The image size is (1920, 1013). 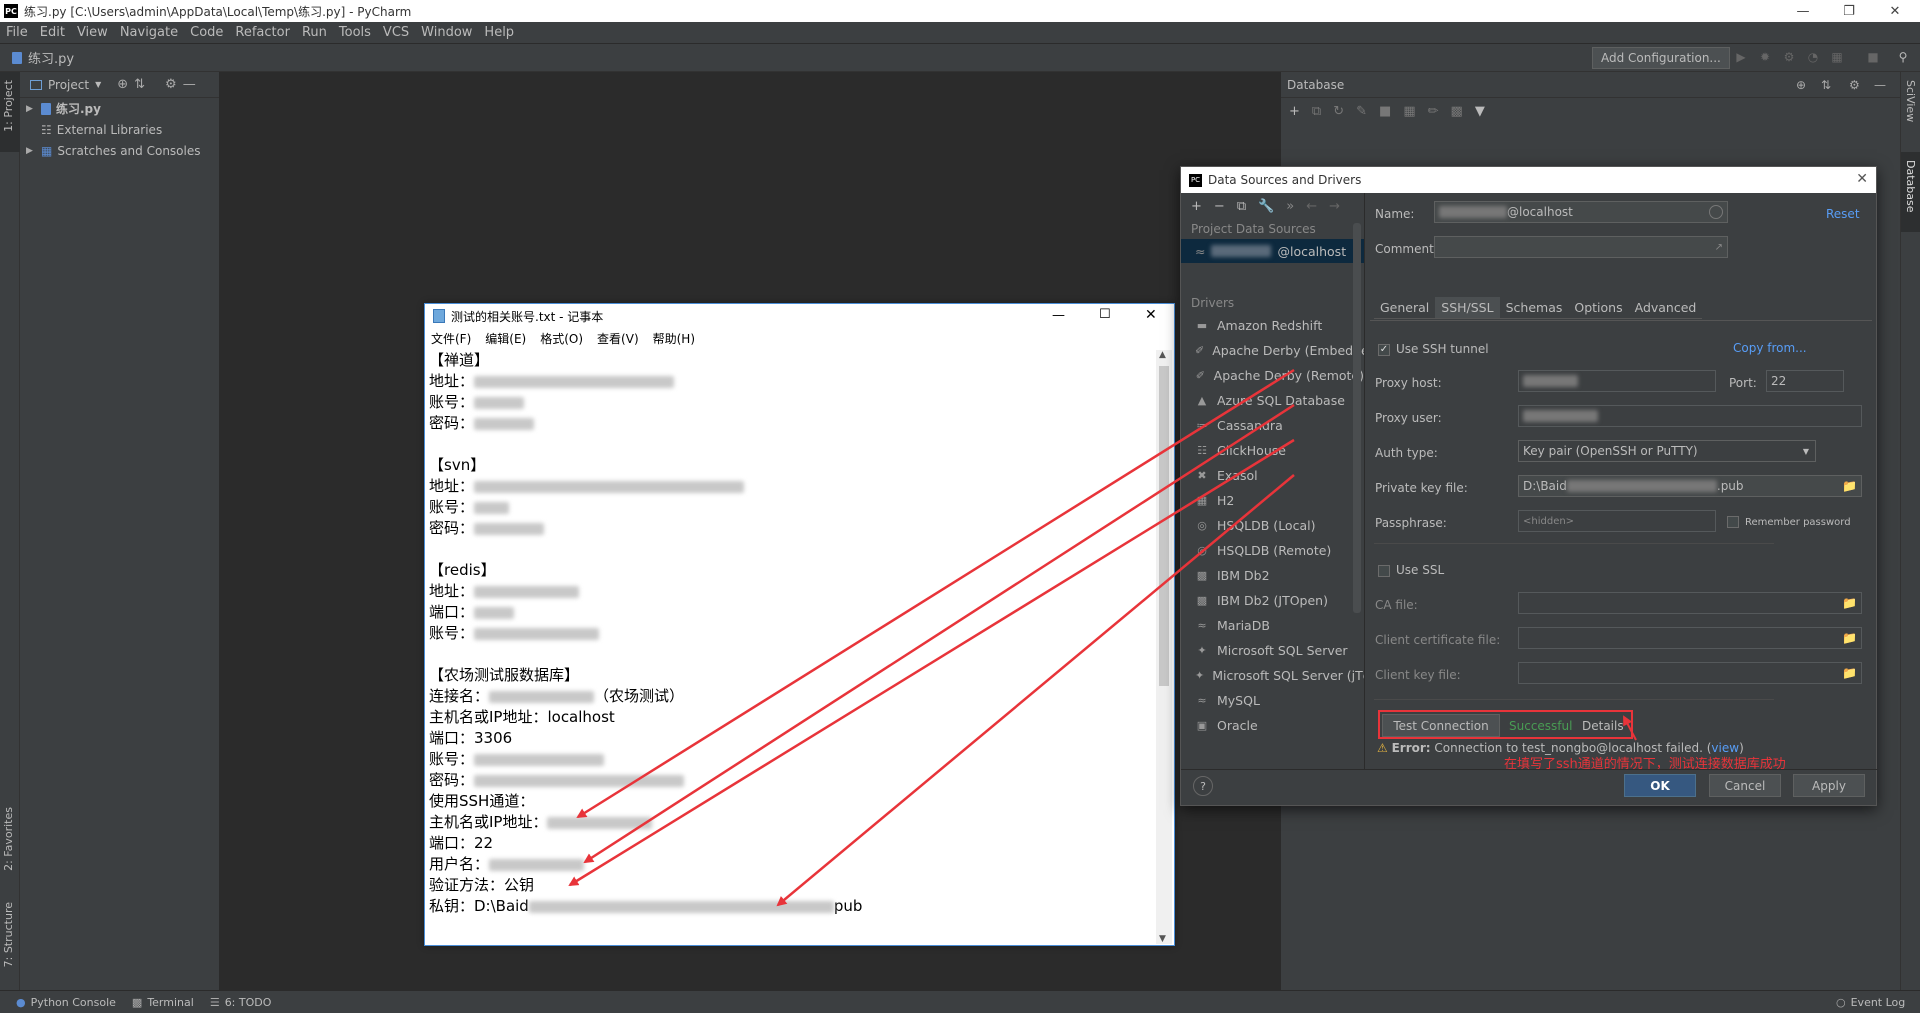 What do you see at coordinates (1630, 728) in the screenshot?
I see `arrow-test-connection` at bounding box center [1630, 728].